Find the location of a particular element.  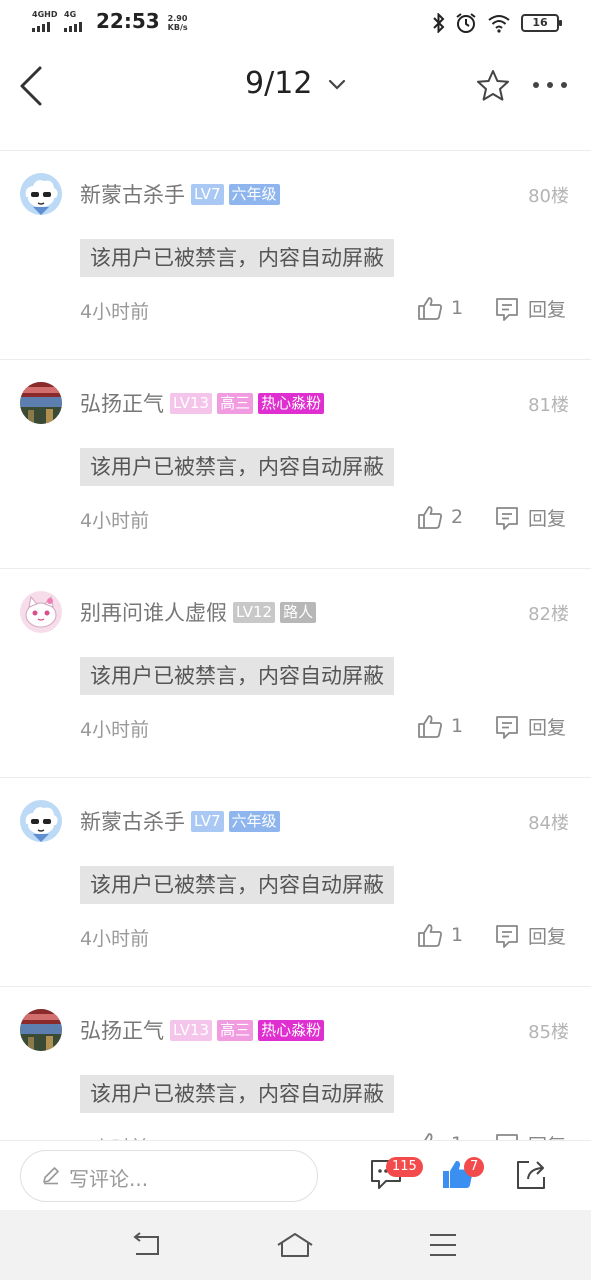

page-indicator-text: 9/12 is located at coordinates (279, 83).